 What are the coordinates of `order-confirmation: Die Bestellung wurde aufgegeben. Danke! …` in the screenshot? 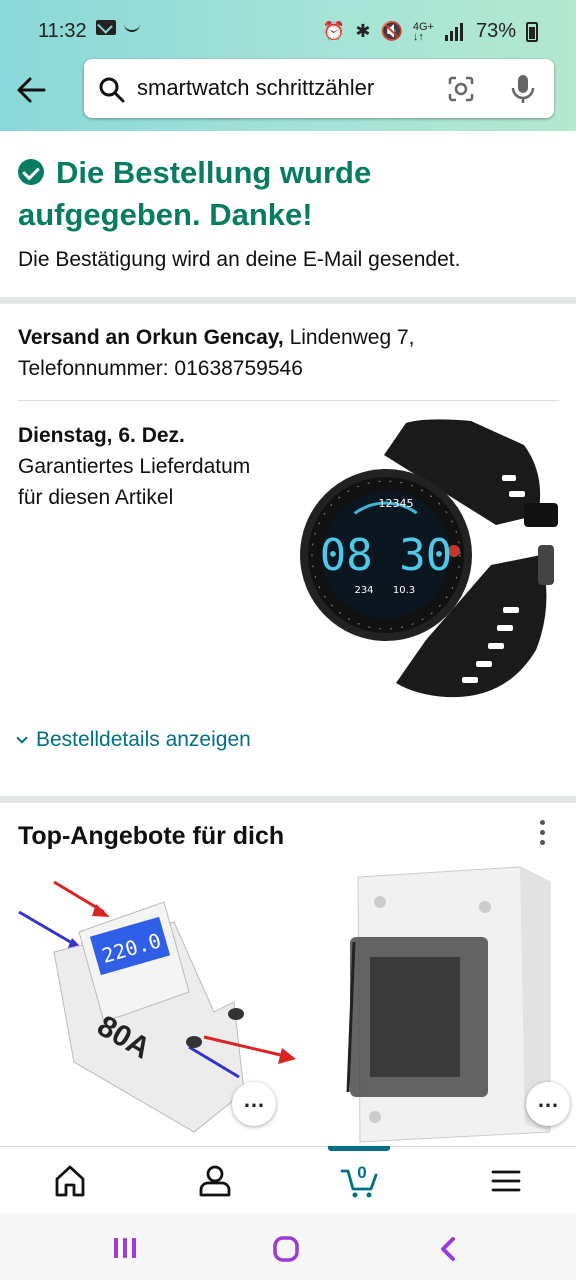 It's located at (288, 212).